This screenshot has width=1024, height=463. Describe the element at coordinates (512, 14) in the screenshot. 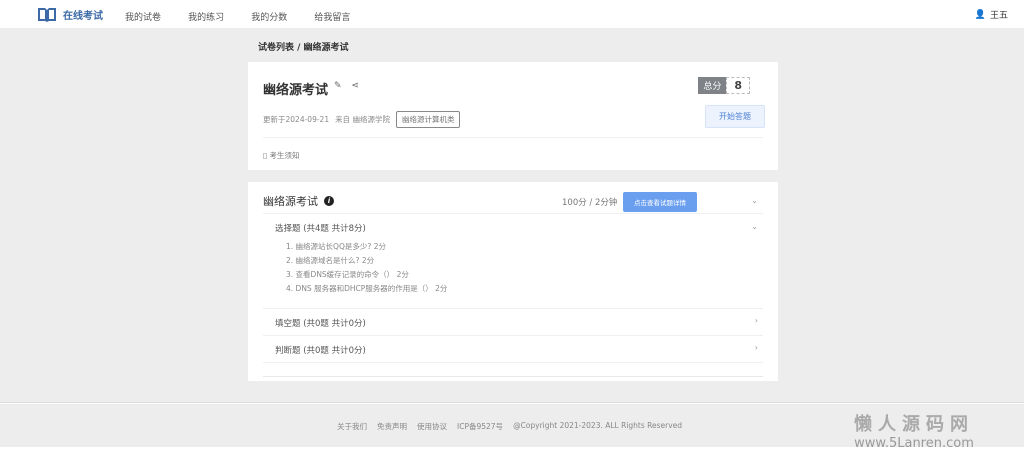

I see `top-nav: 在线考试 我的试卷 我的练习 我的分数 给我留言 👤 王五` at that location.